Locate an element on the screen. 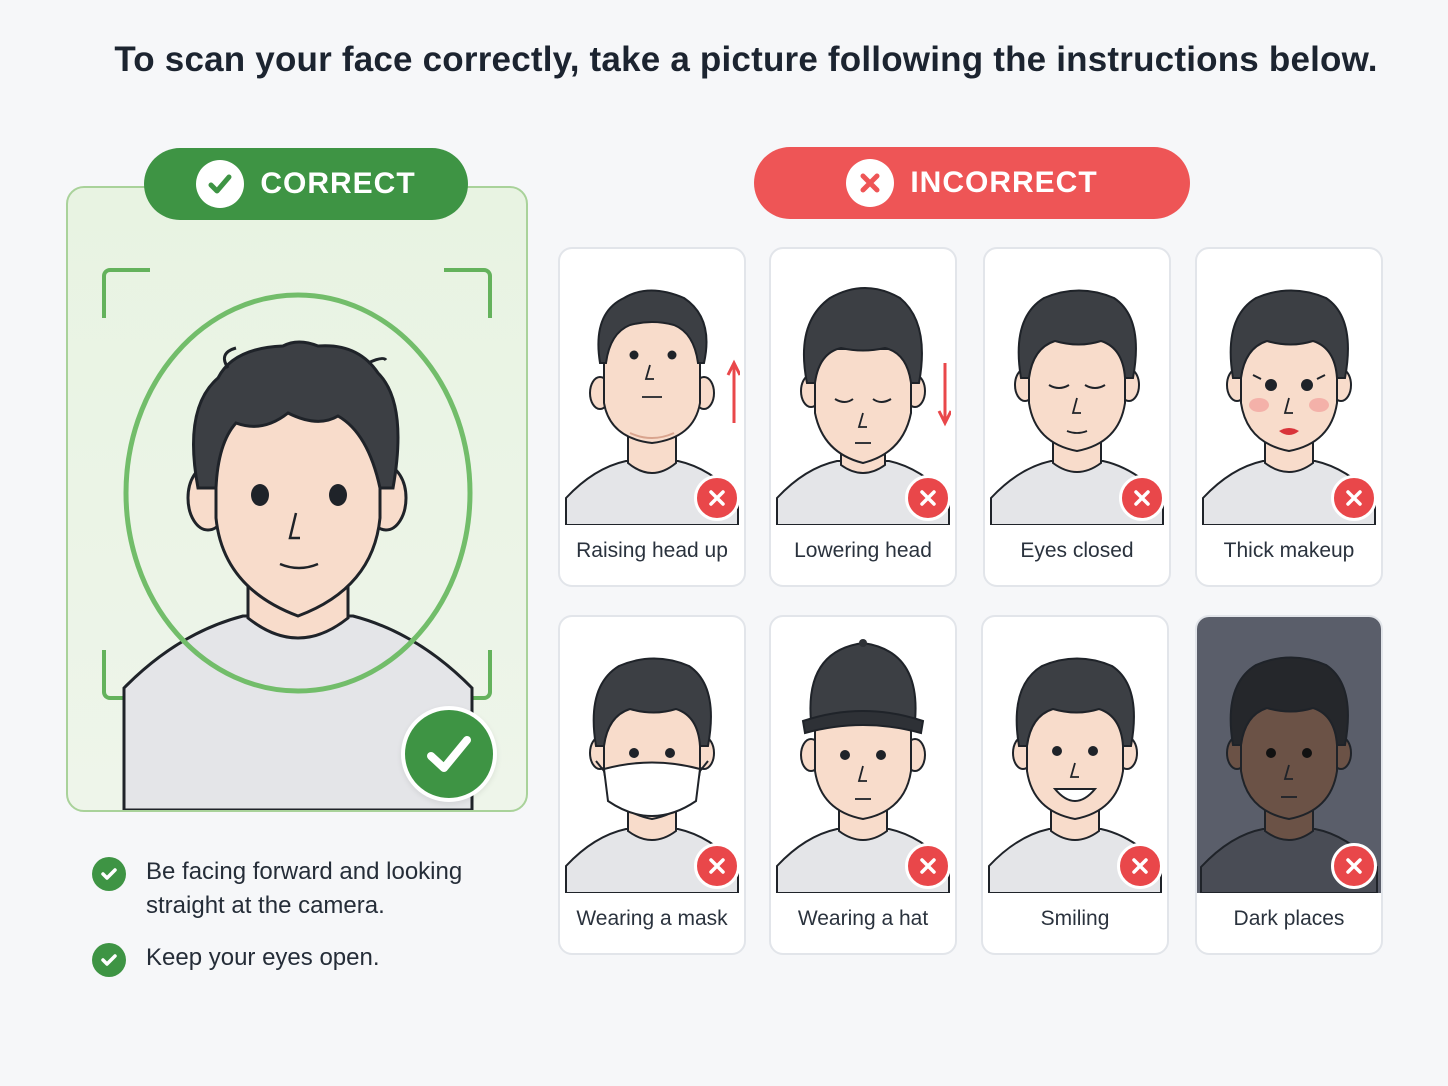 This screenshot has height=1086, width=1448. card-label: Thick makeup is located at coordinates (1289, 550).